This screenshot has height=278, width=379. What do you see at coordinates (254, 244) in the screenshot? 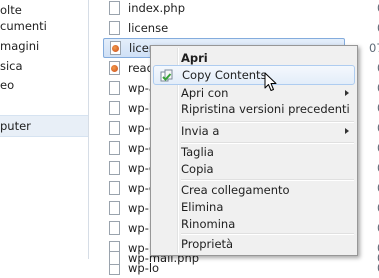
I see `menu-item-properties: Proprietà` at bounding box center [254, 244].